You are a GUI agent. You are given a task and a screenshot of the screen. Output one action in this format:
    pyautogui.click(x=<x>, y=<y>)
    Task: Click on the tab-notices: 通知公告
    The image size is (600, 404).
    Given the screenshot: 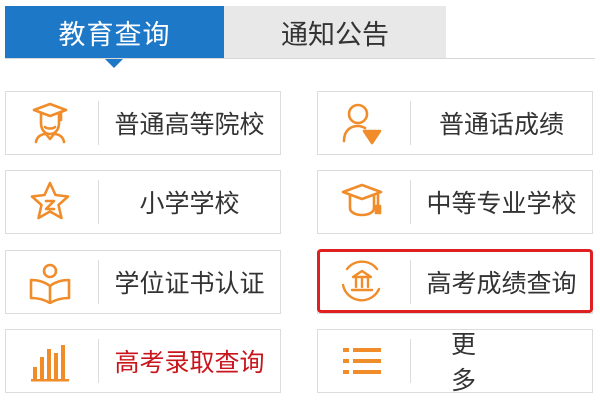 What is the action you would take?
    pyautogui.click(x=335, y=32)
    